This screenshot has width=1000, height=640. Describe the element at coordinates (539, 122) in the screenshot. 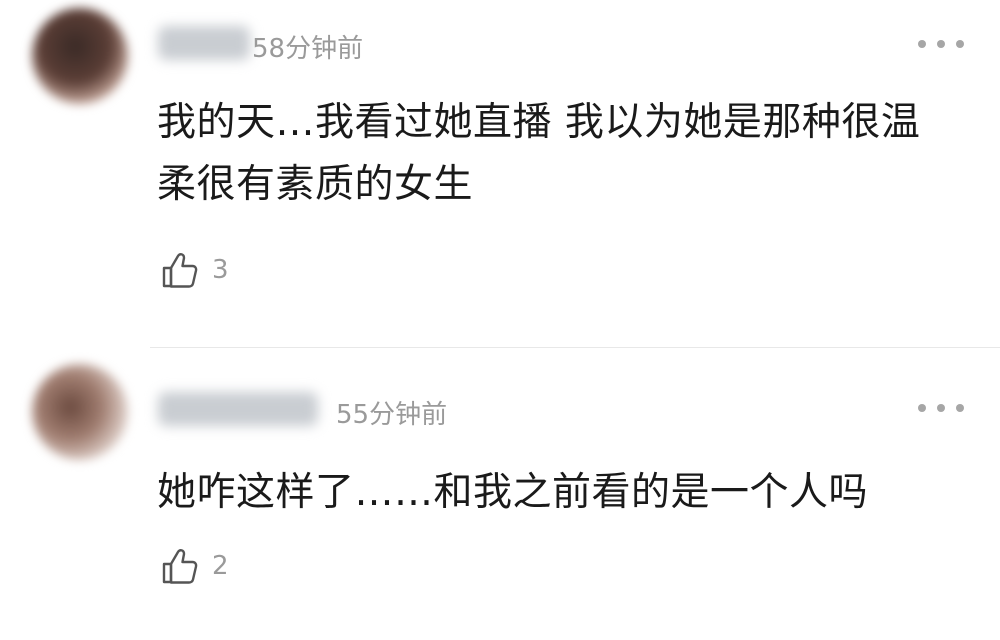

I see `comment-text-line: 我的天…我看过她直播 我以为她是那种很温` at that location.